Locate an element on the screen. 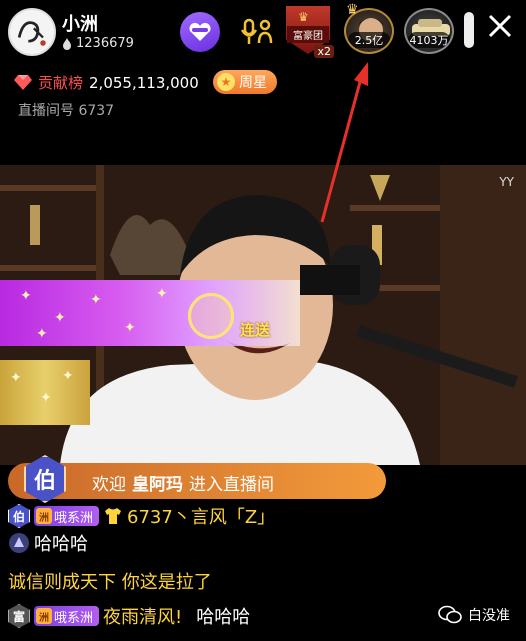 This screenshot has height=641, width=526. contribution-value: 2,055,113,000 is located at coordinates (144, 82).